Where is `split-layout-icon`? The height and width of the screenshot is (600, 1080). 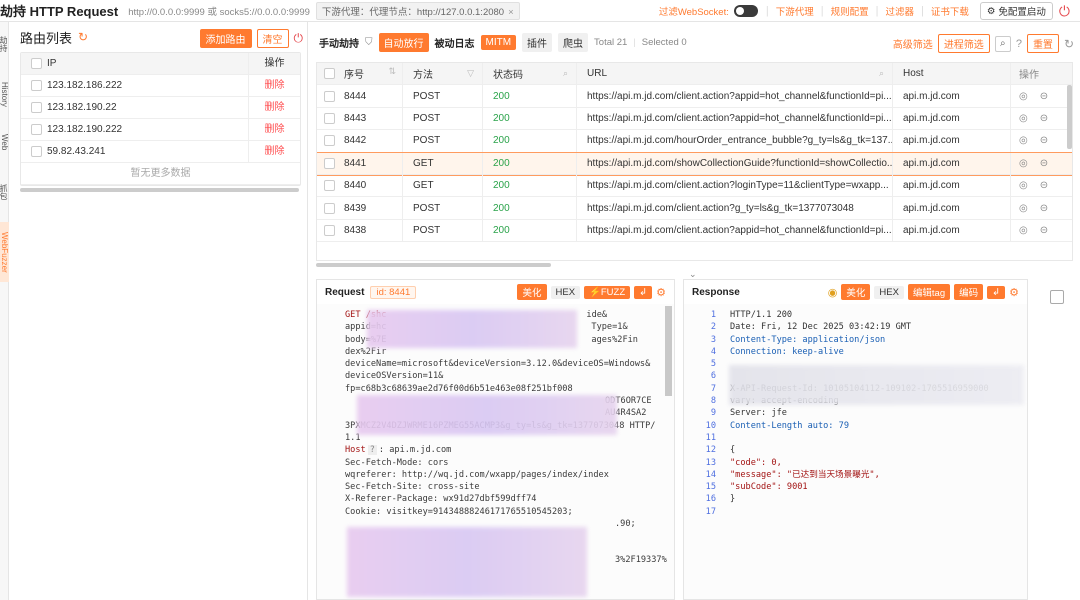 split-layout-icon is located at coordinates (1057, 297).